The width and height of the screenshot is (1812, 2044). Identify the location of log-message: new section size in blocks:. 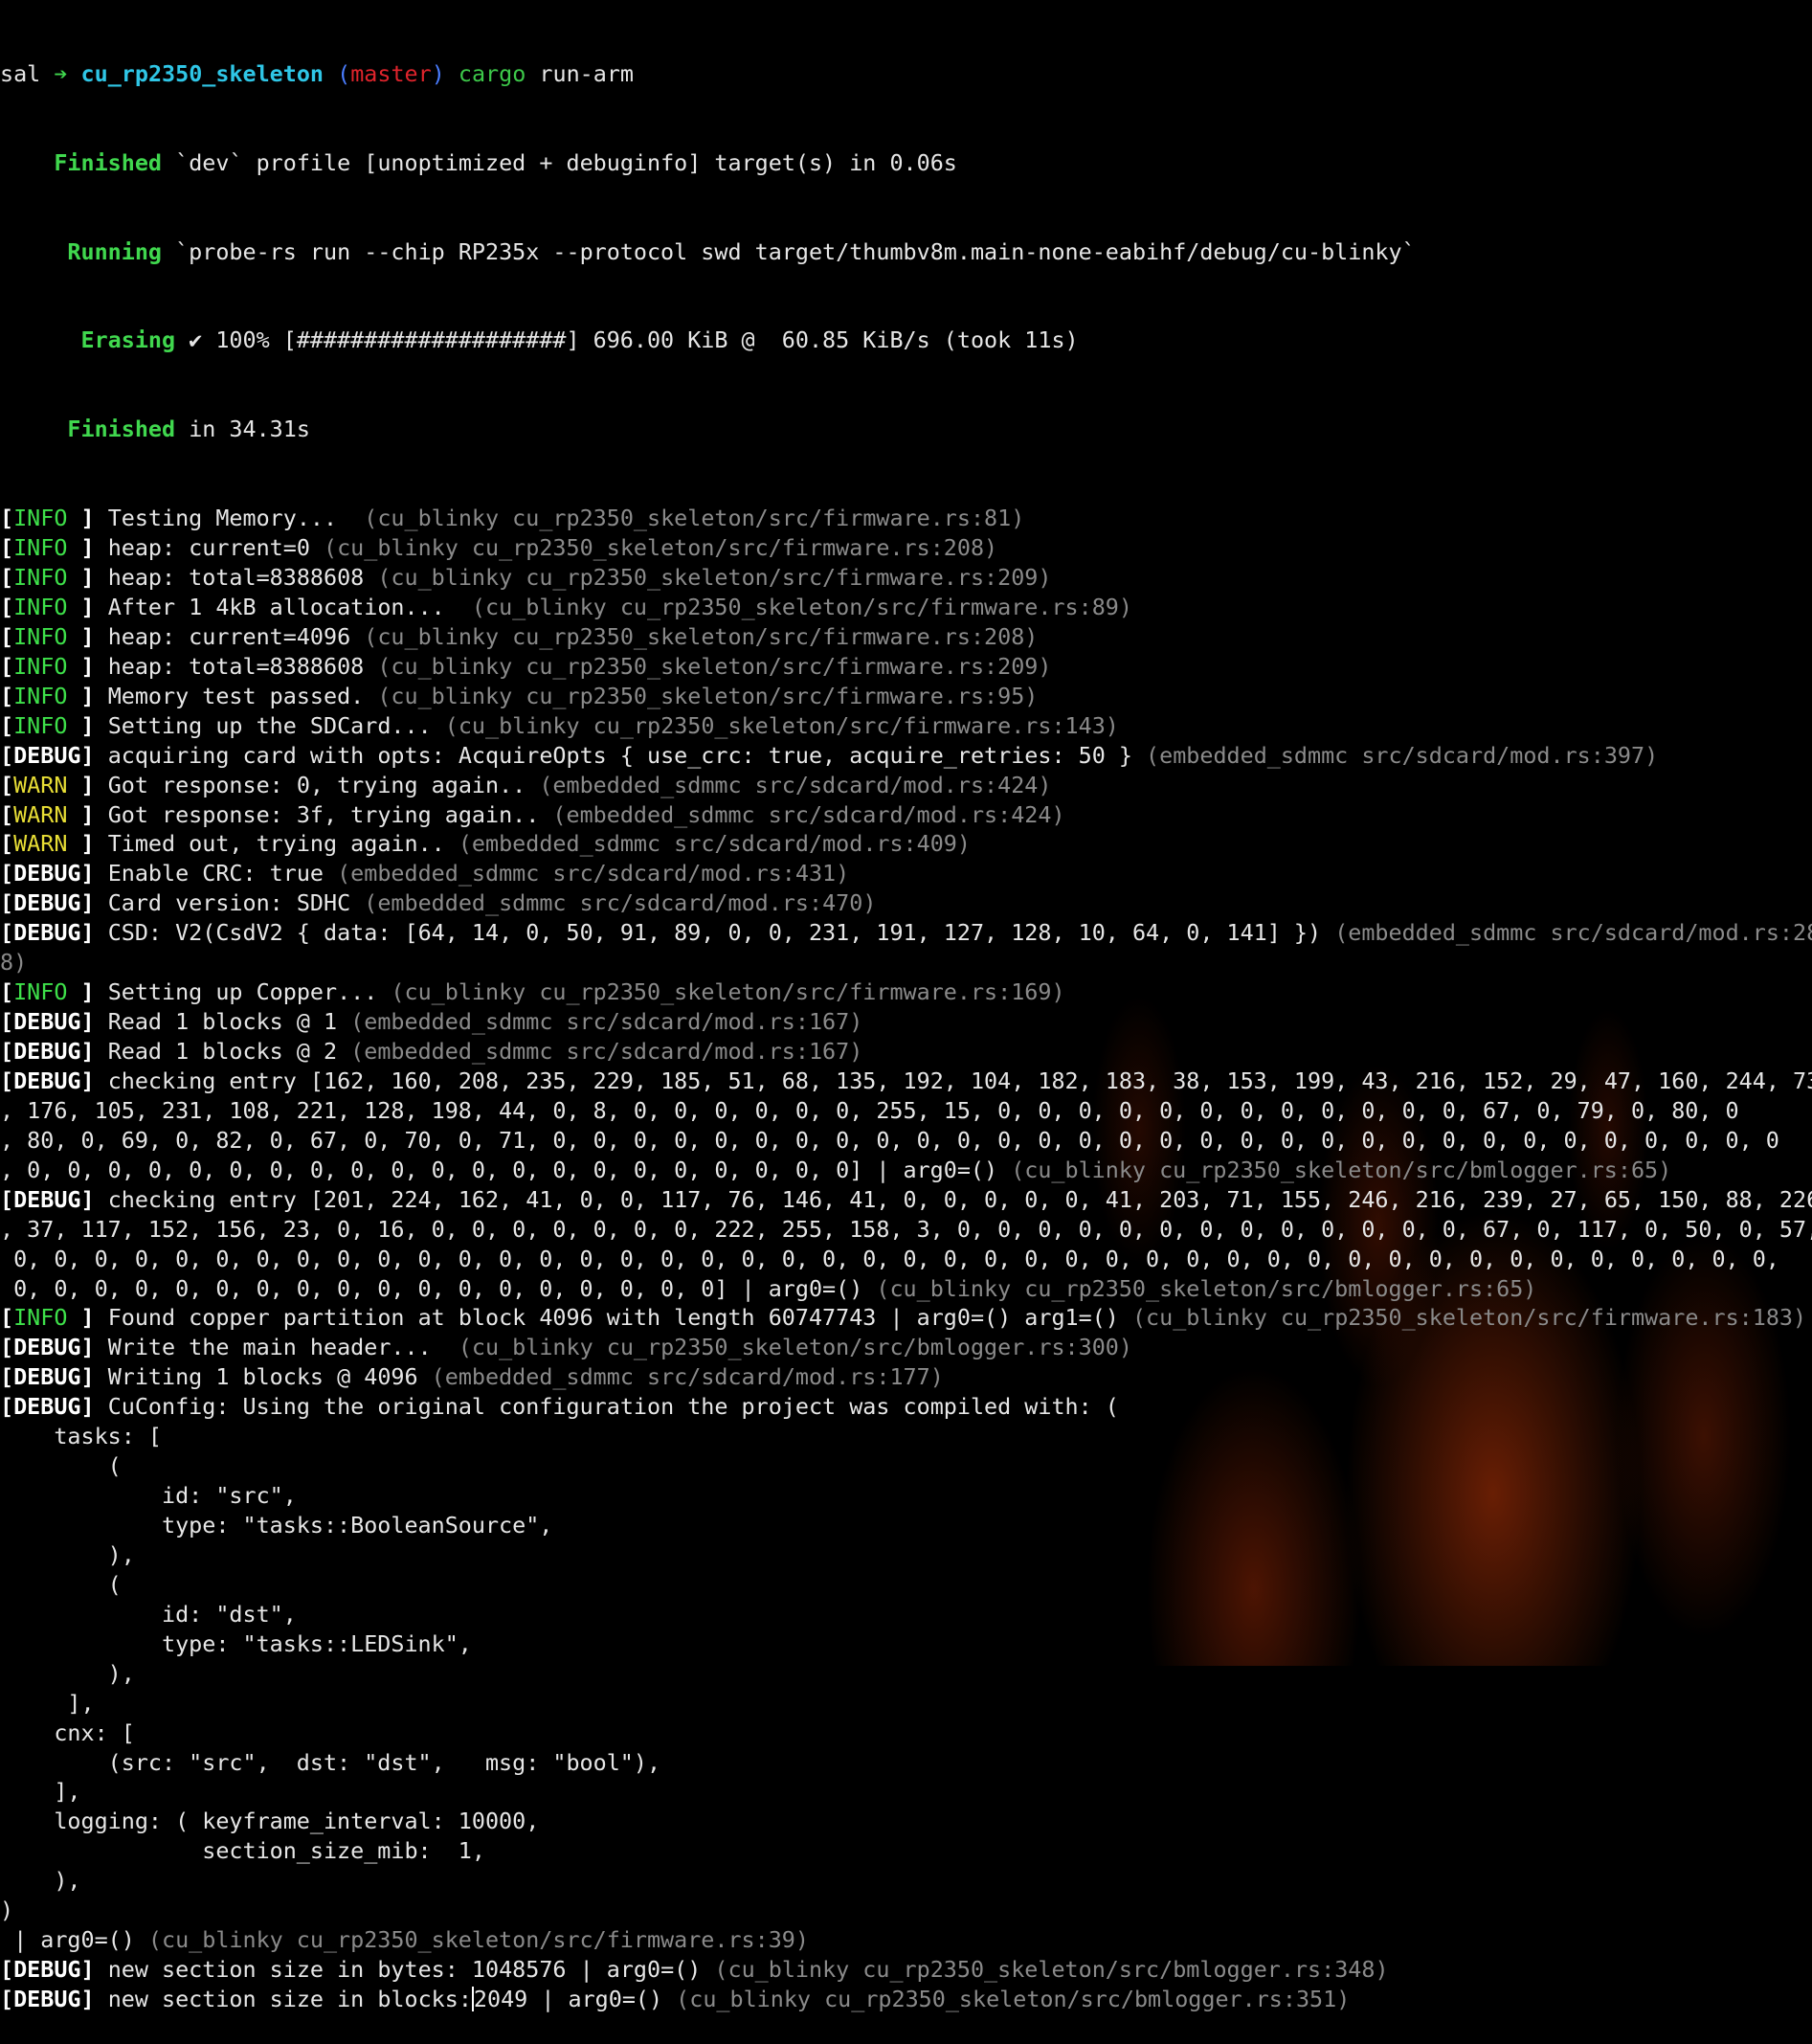
(289, 1999).